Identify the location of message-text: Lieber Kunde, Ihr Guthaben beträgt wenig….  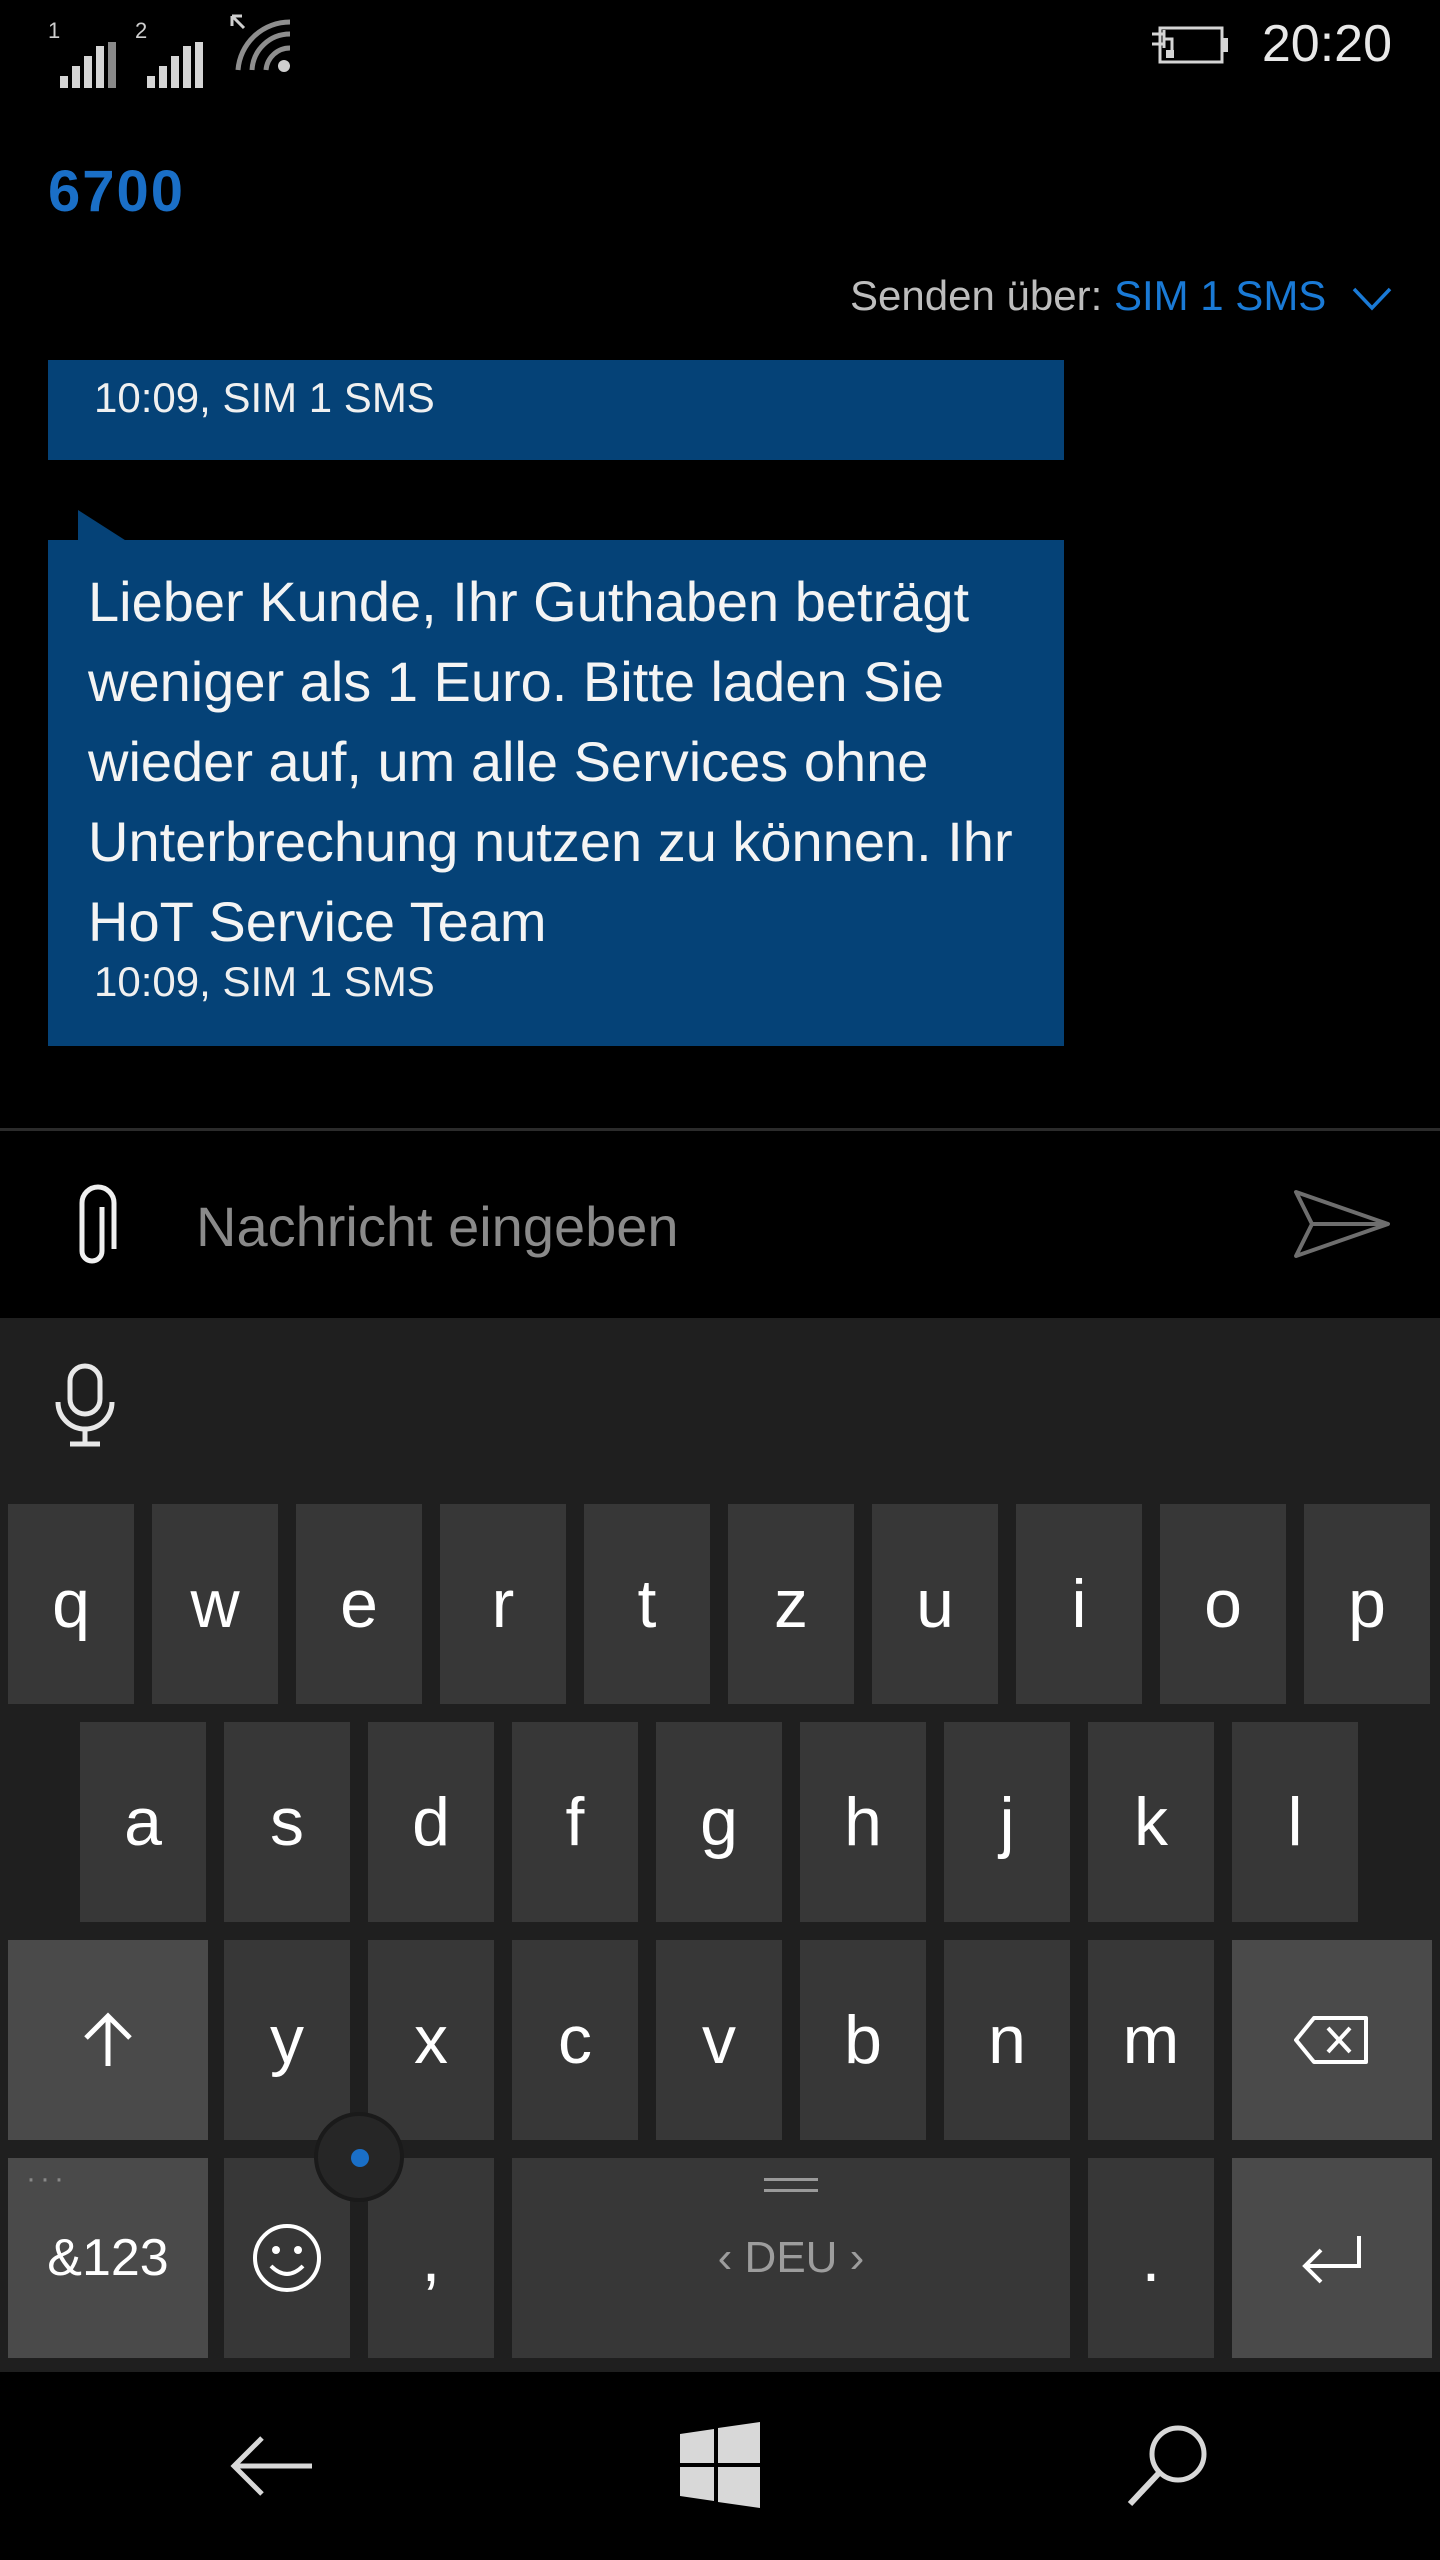
(550, 761).